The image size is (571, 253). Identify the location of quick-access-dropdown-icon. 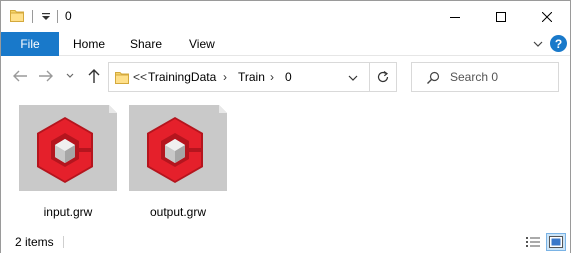
(46, 16).